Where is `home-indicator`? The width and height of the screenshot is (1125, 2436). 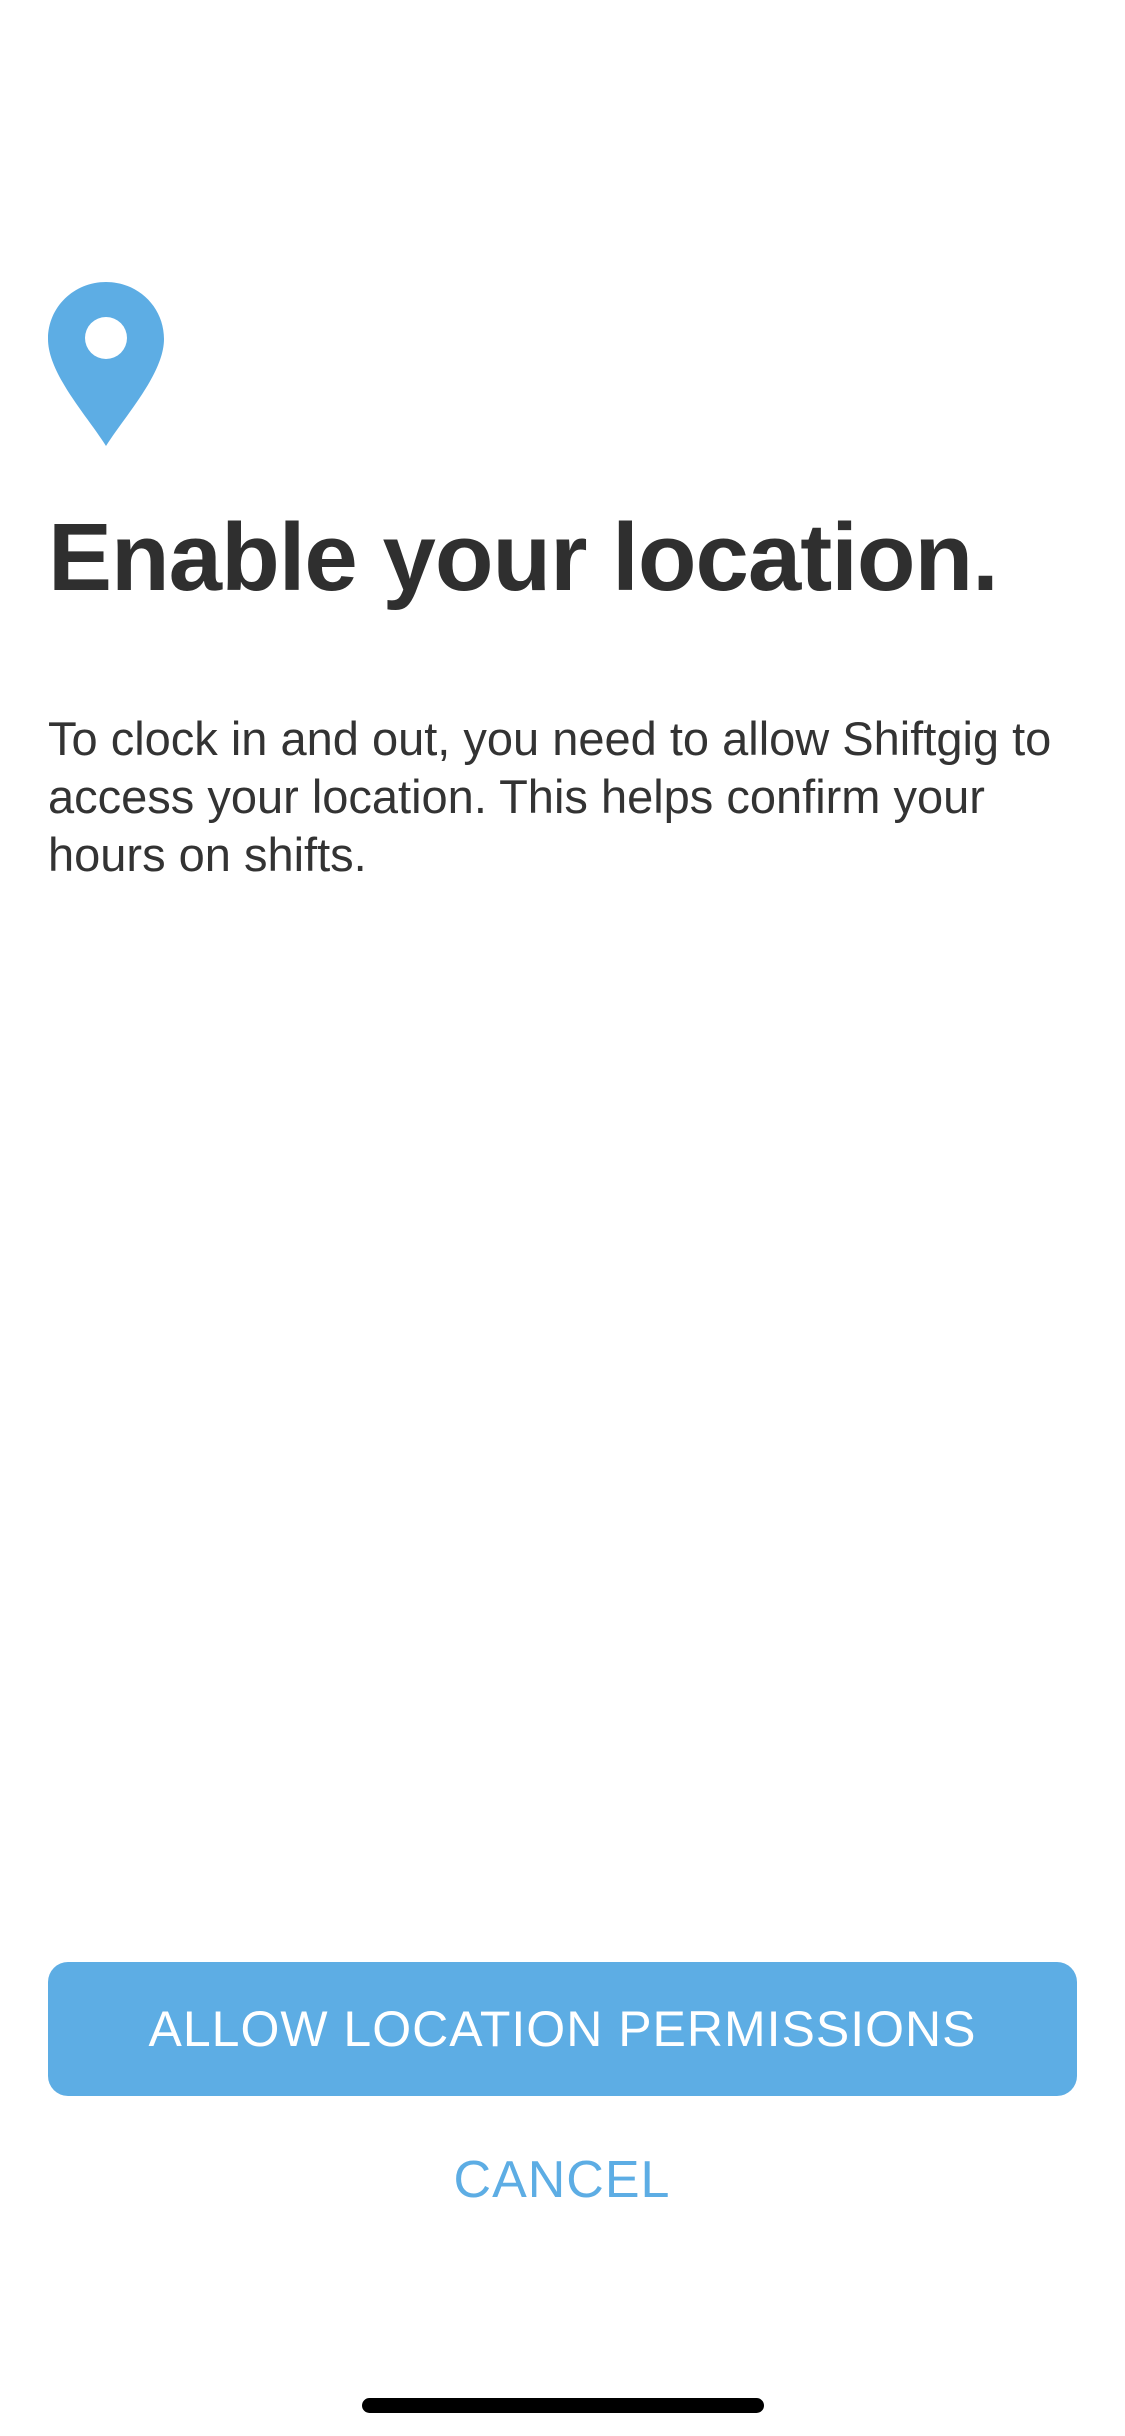 home-indicator is located at coordinates (563, 2405).